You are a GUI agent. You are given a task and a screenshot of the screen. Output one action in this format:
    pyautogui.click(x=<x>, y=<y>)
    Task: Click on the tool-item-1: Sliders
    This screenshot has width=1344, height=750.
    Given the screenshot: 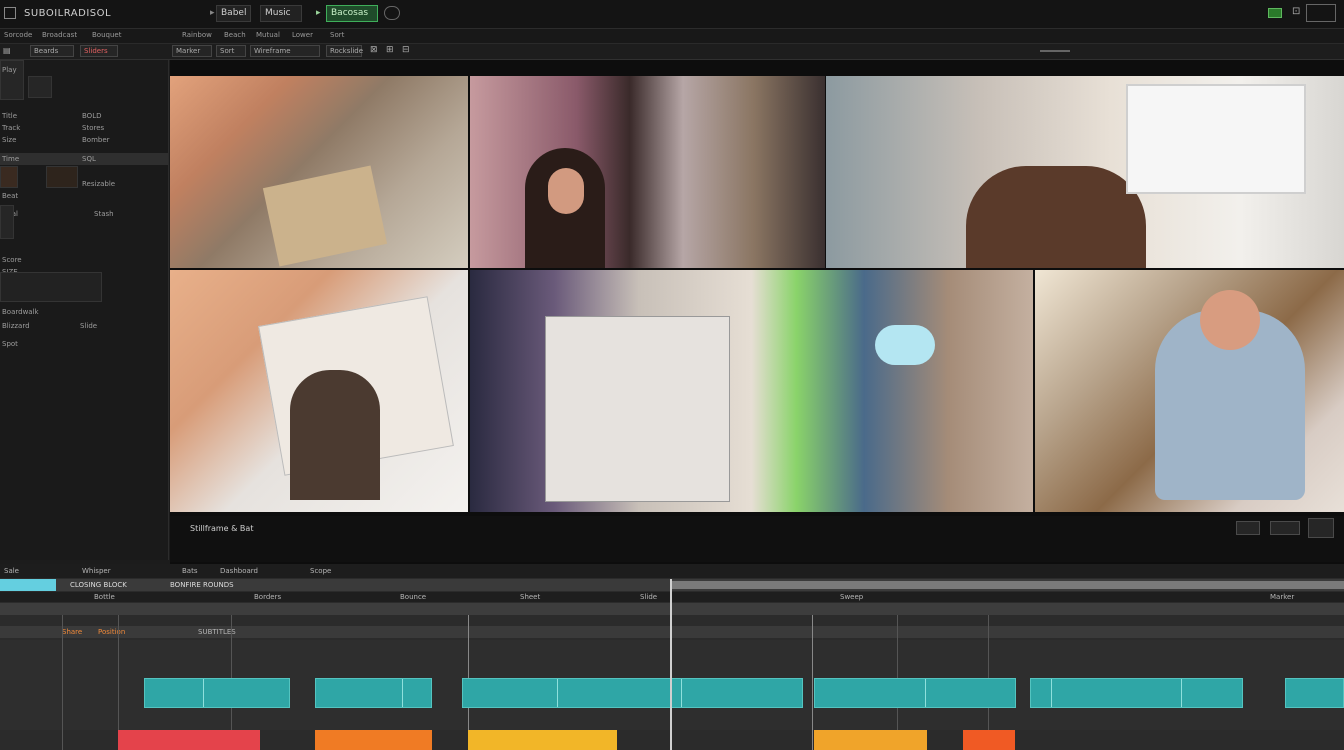 What is the action you would take?
    pyautogui.click(x=99, y=51)
    